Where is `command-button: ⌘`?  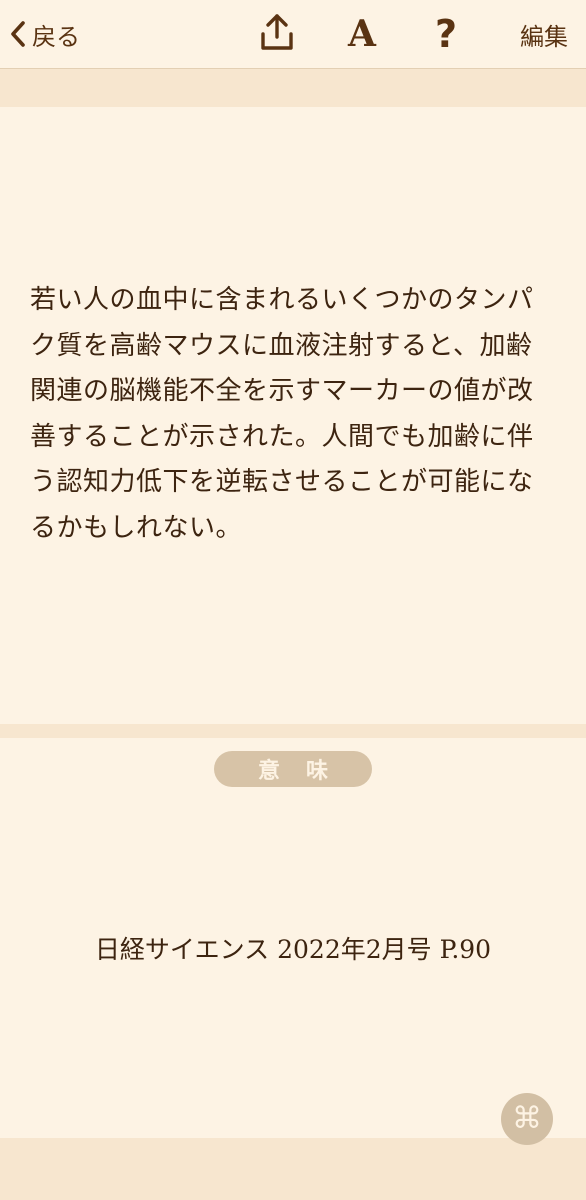 command-button: ⌘ is located at coordinates (527, 1119).